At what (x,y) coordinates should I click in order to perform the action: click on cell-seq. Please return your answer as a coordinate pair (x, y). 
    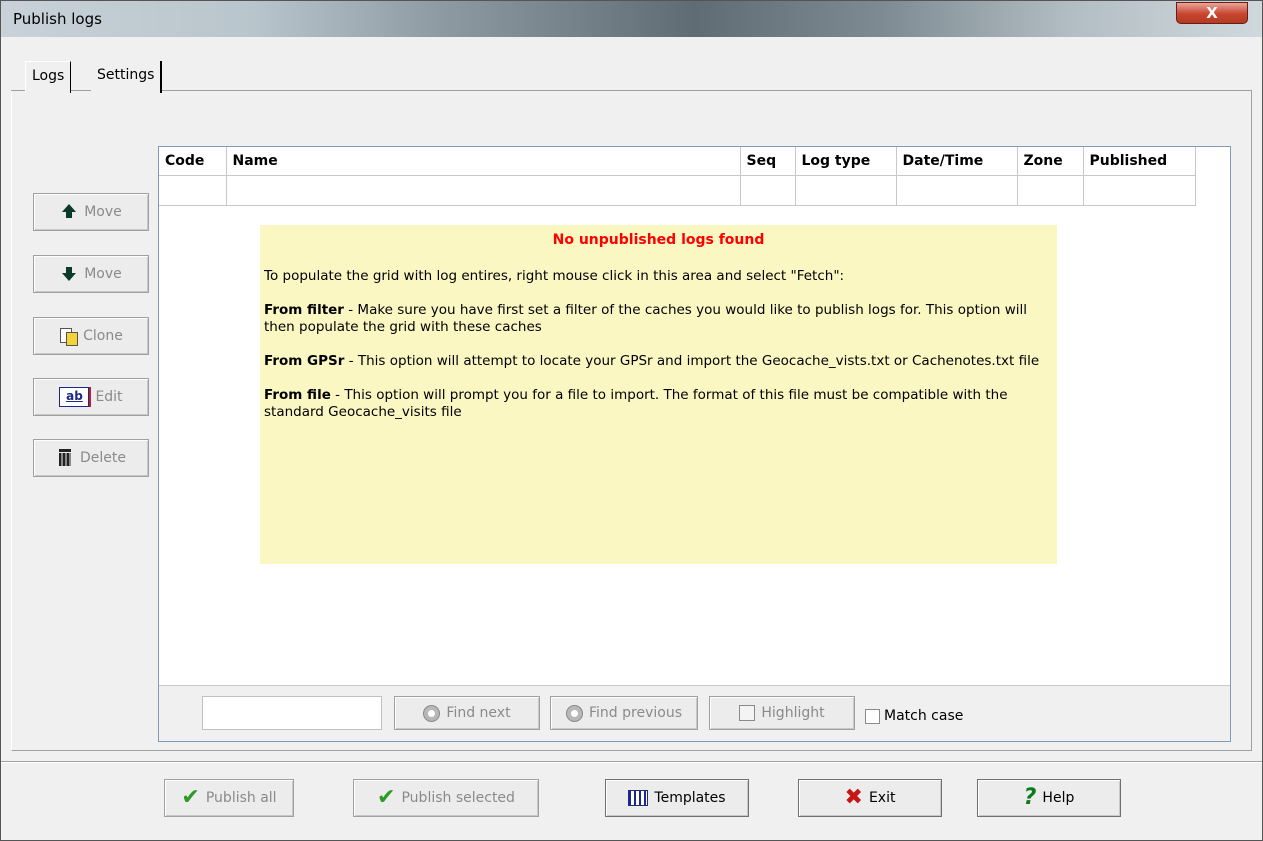
    Looking at the image, I should click on (768, 190).